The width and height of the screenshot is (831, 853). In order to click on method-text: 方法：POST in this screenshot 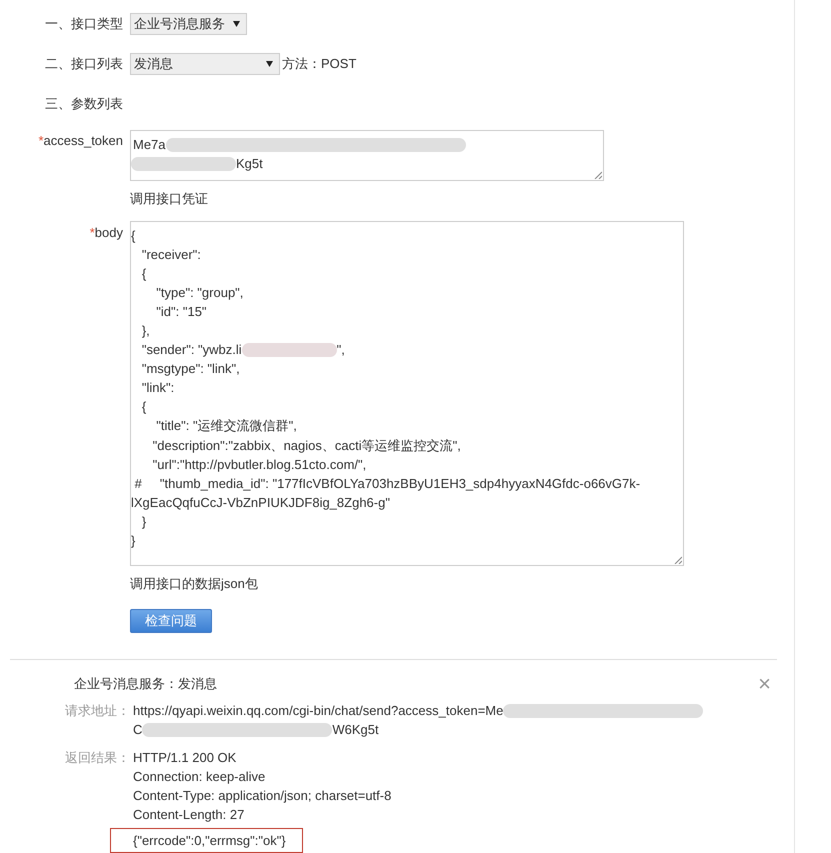, I will do `click(319, 64)`.